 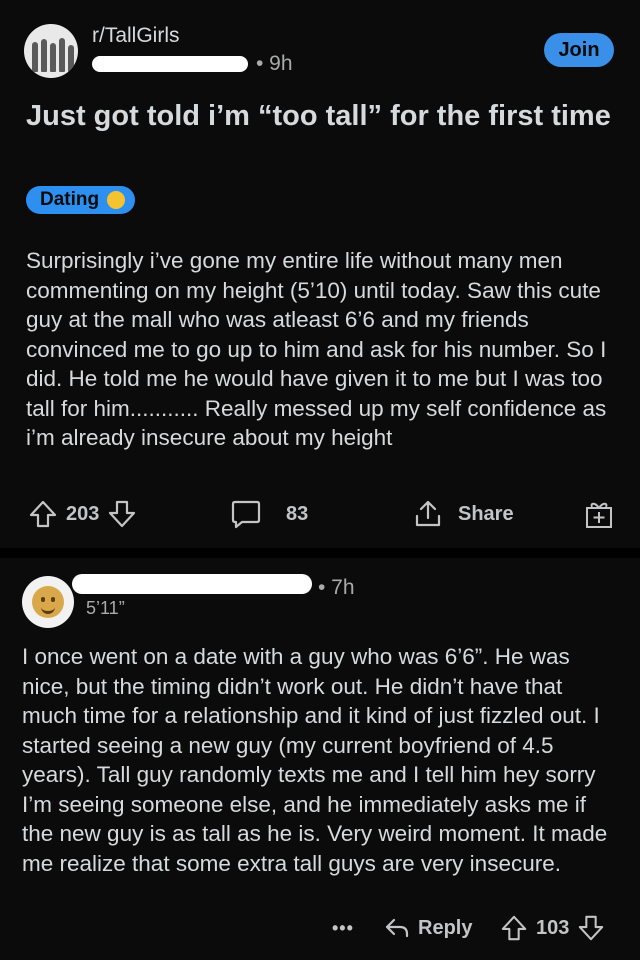 I want to click on reply-button: Reply, so click(x=428, y=928).